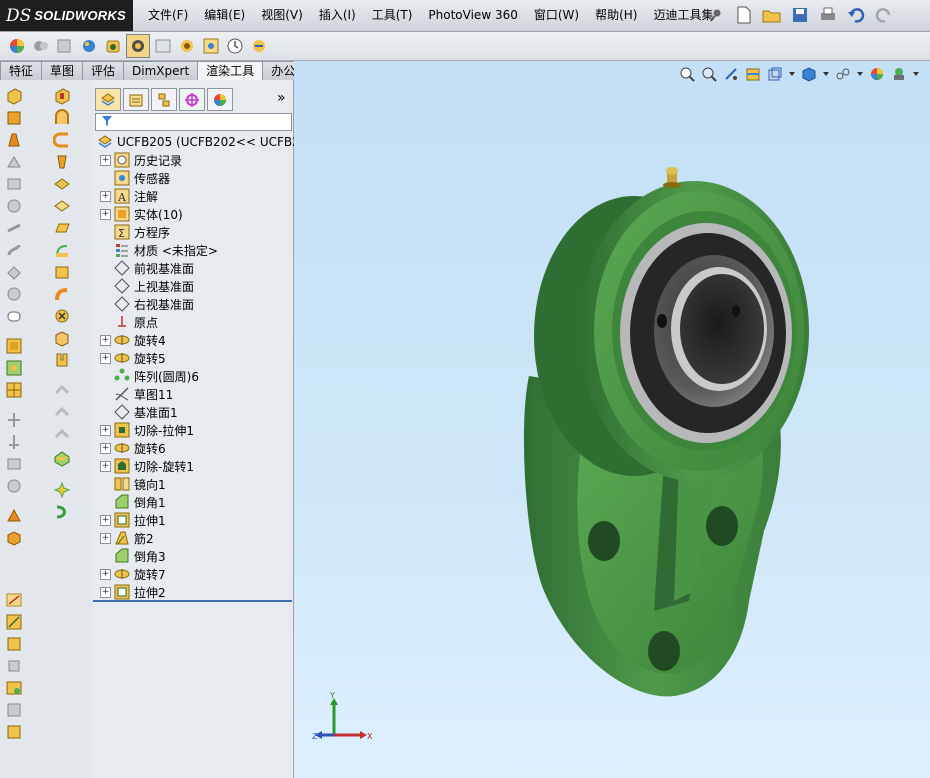 The height and width of the screenshot is (778, 930). What do you see at coordinates (235, 46) in the screenshot?
I see `schedule-render-icon` at bounding box center [235, 46].